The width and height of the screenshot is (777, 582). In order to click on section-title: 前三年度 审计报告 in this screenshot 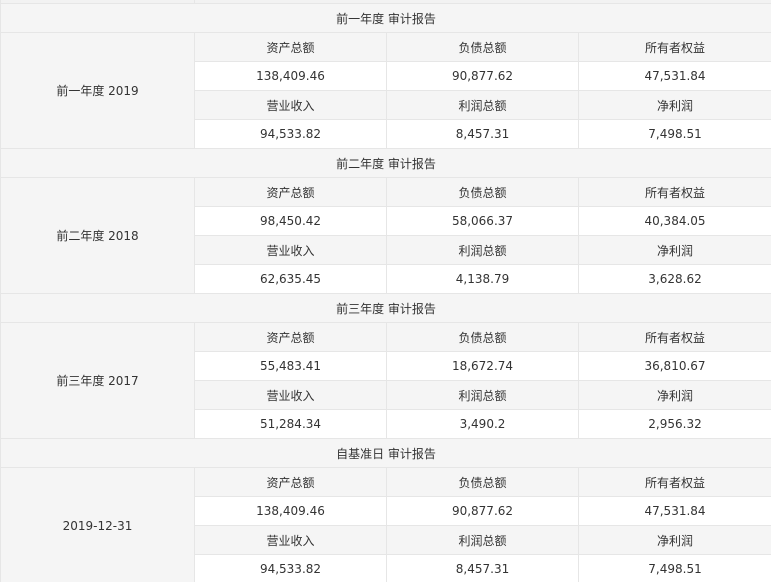, I will do `click(385, 308)`.